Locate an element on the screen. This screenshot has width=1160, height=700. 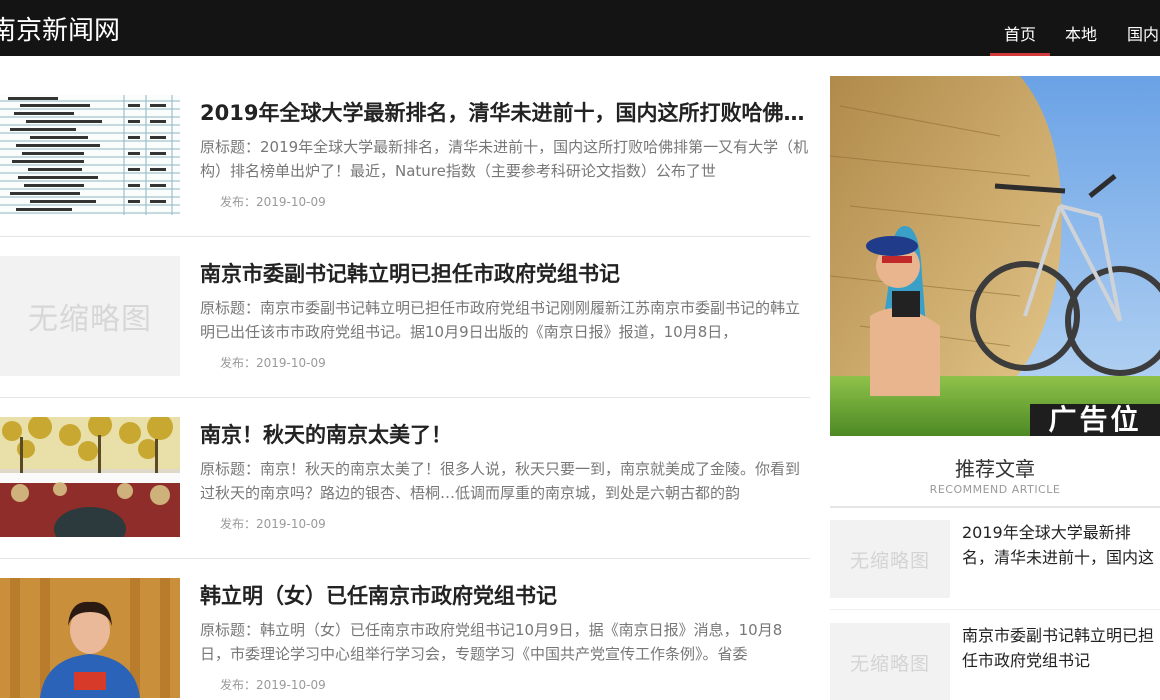
nav-item-domestic: 国内 is located at coordinates (1143, 28).